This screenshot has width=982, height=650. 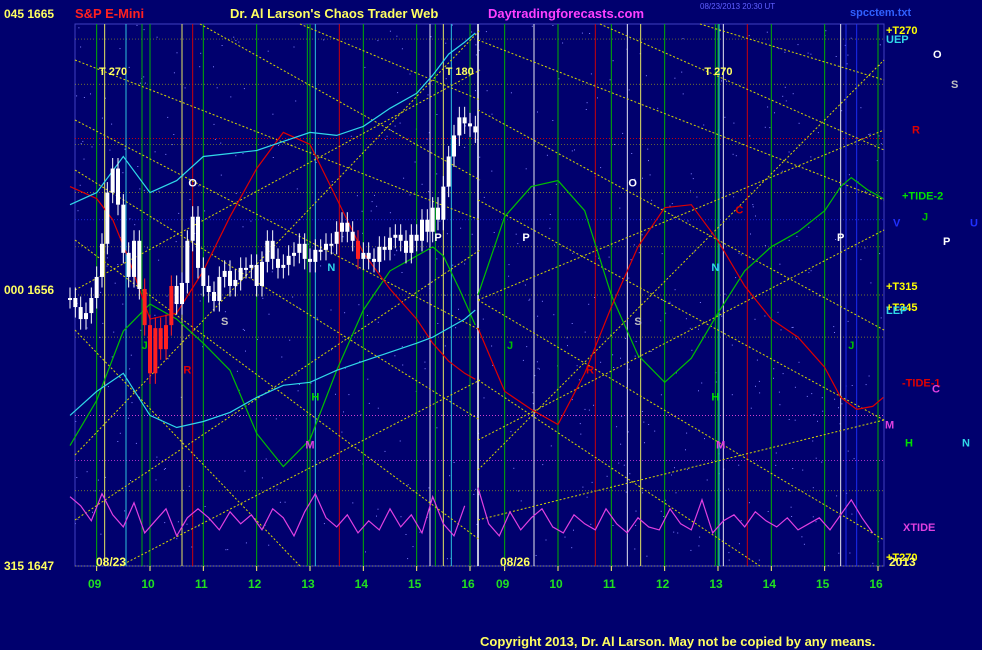 What do you see at coordinates (902, 287) in the screenshot?
I see `right-label: +T315` at bounding box center [902, 287].